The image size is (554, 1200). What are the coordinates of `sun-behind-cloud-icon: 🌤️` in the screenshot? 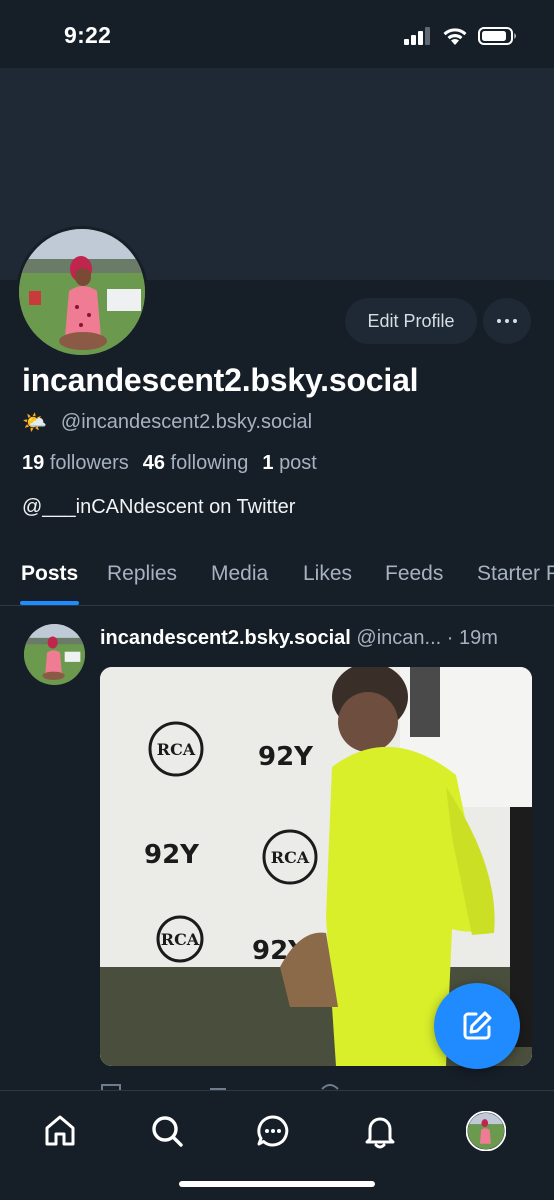 It's located at (34, 423).